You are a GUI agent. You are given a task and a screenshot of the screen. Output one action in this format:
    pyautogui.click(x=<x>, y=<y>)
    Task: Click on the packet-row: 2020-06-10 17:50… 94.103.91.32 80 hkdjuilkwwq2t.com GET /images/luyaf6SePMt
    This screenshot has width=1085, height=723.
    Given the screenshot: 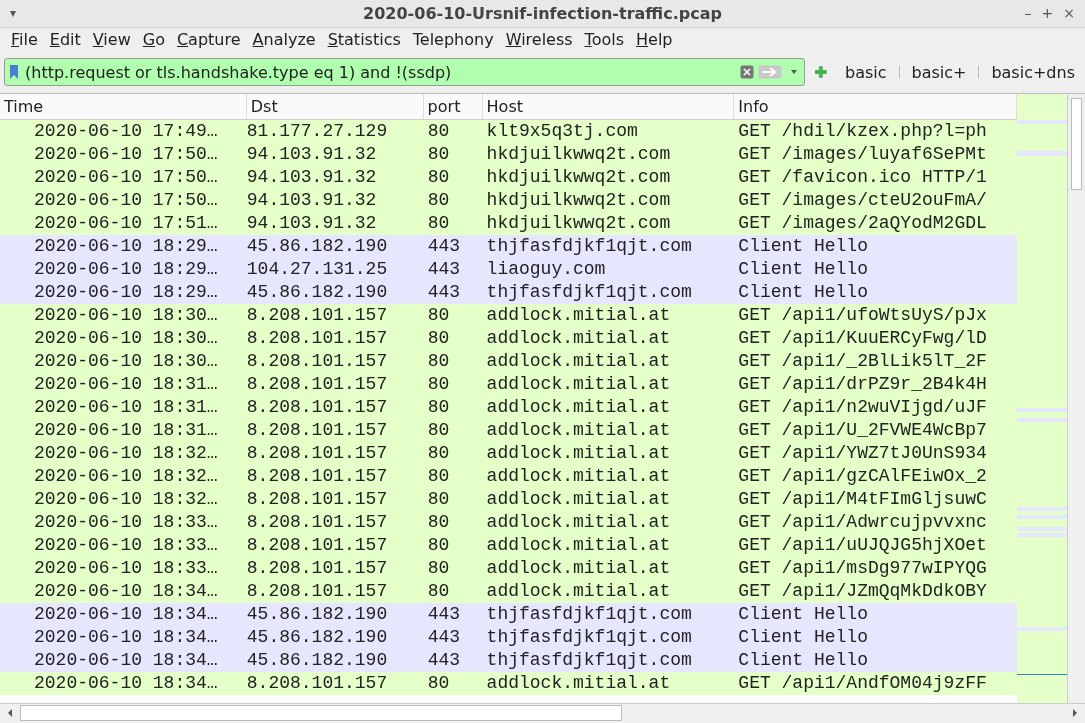 What is the action you would take?
    pyautogui.click(x=509, y=154)
    